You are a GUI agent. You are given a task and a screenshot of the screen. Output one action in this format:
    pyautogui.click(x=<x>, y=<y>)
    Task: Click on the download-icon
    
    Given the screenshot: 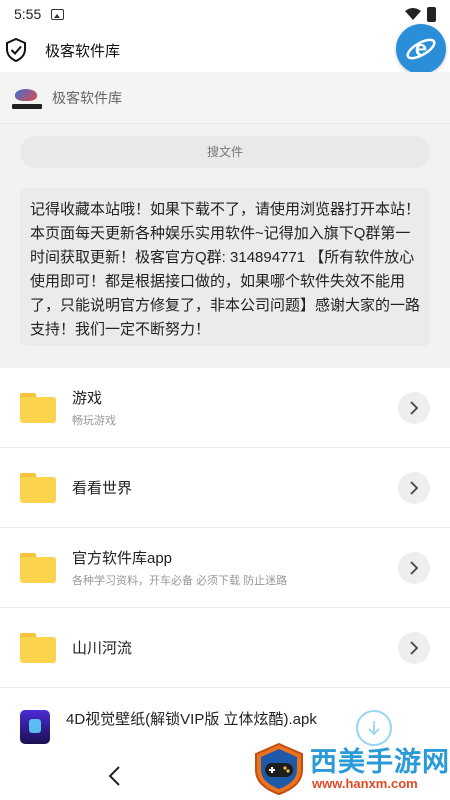 What is the action you would take?
    pyautogui.click(x=374, y=728)
    